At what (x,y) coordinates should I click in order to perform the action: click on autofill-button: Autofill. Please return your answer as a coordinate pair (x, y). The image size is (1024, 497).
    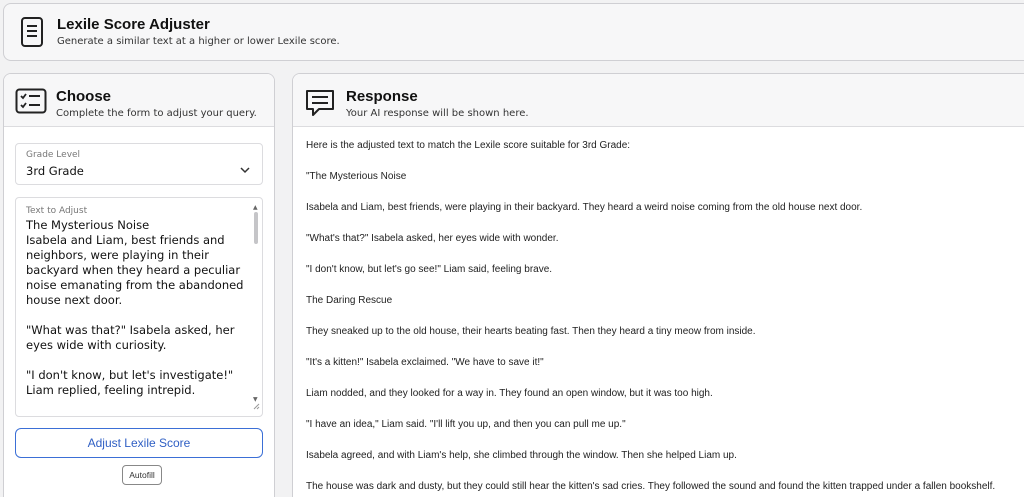
    Looking at the image, I should click on (142, 475).